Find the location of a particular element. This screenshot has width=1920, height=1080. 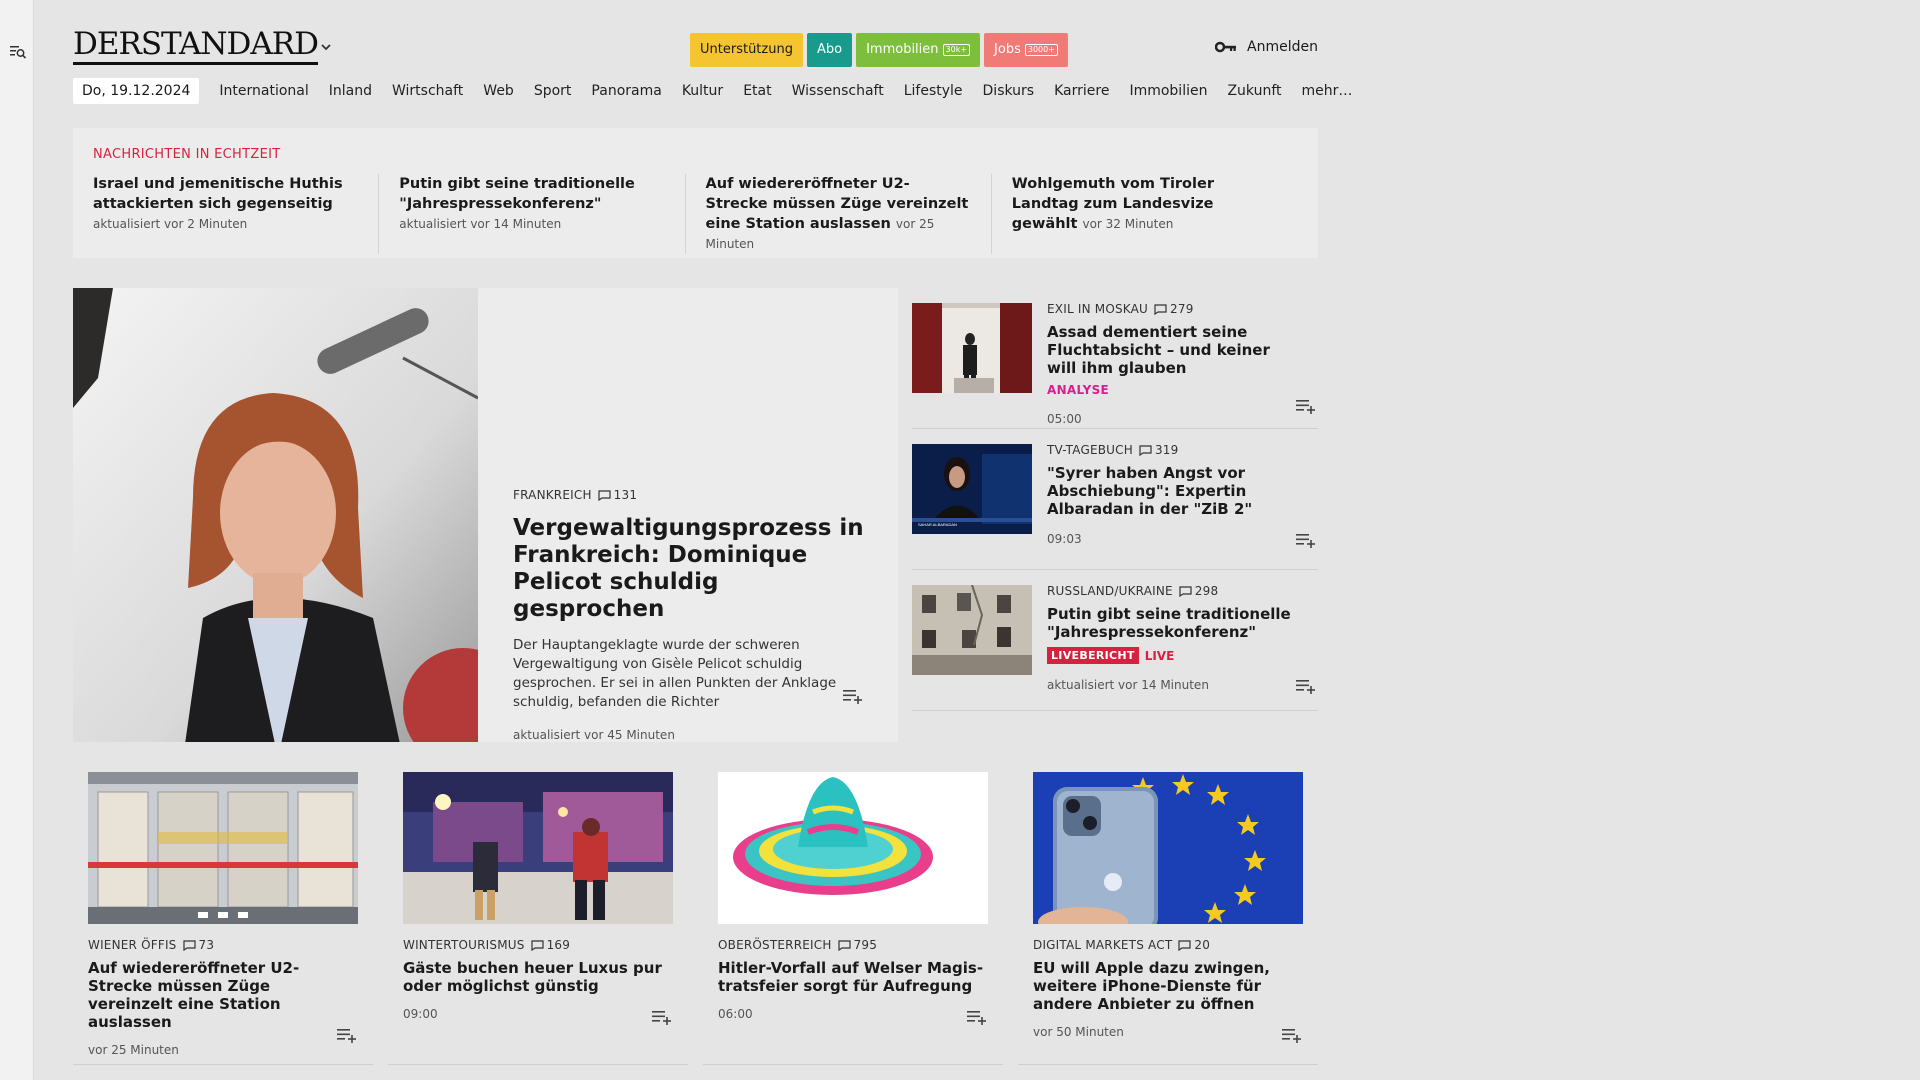

comments-count: 298 is located at coordinates (1199, 591).